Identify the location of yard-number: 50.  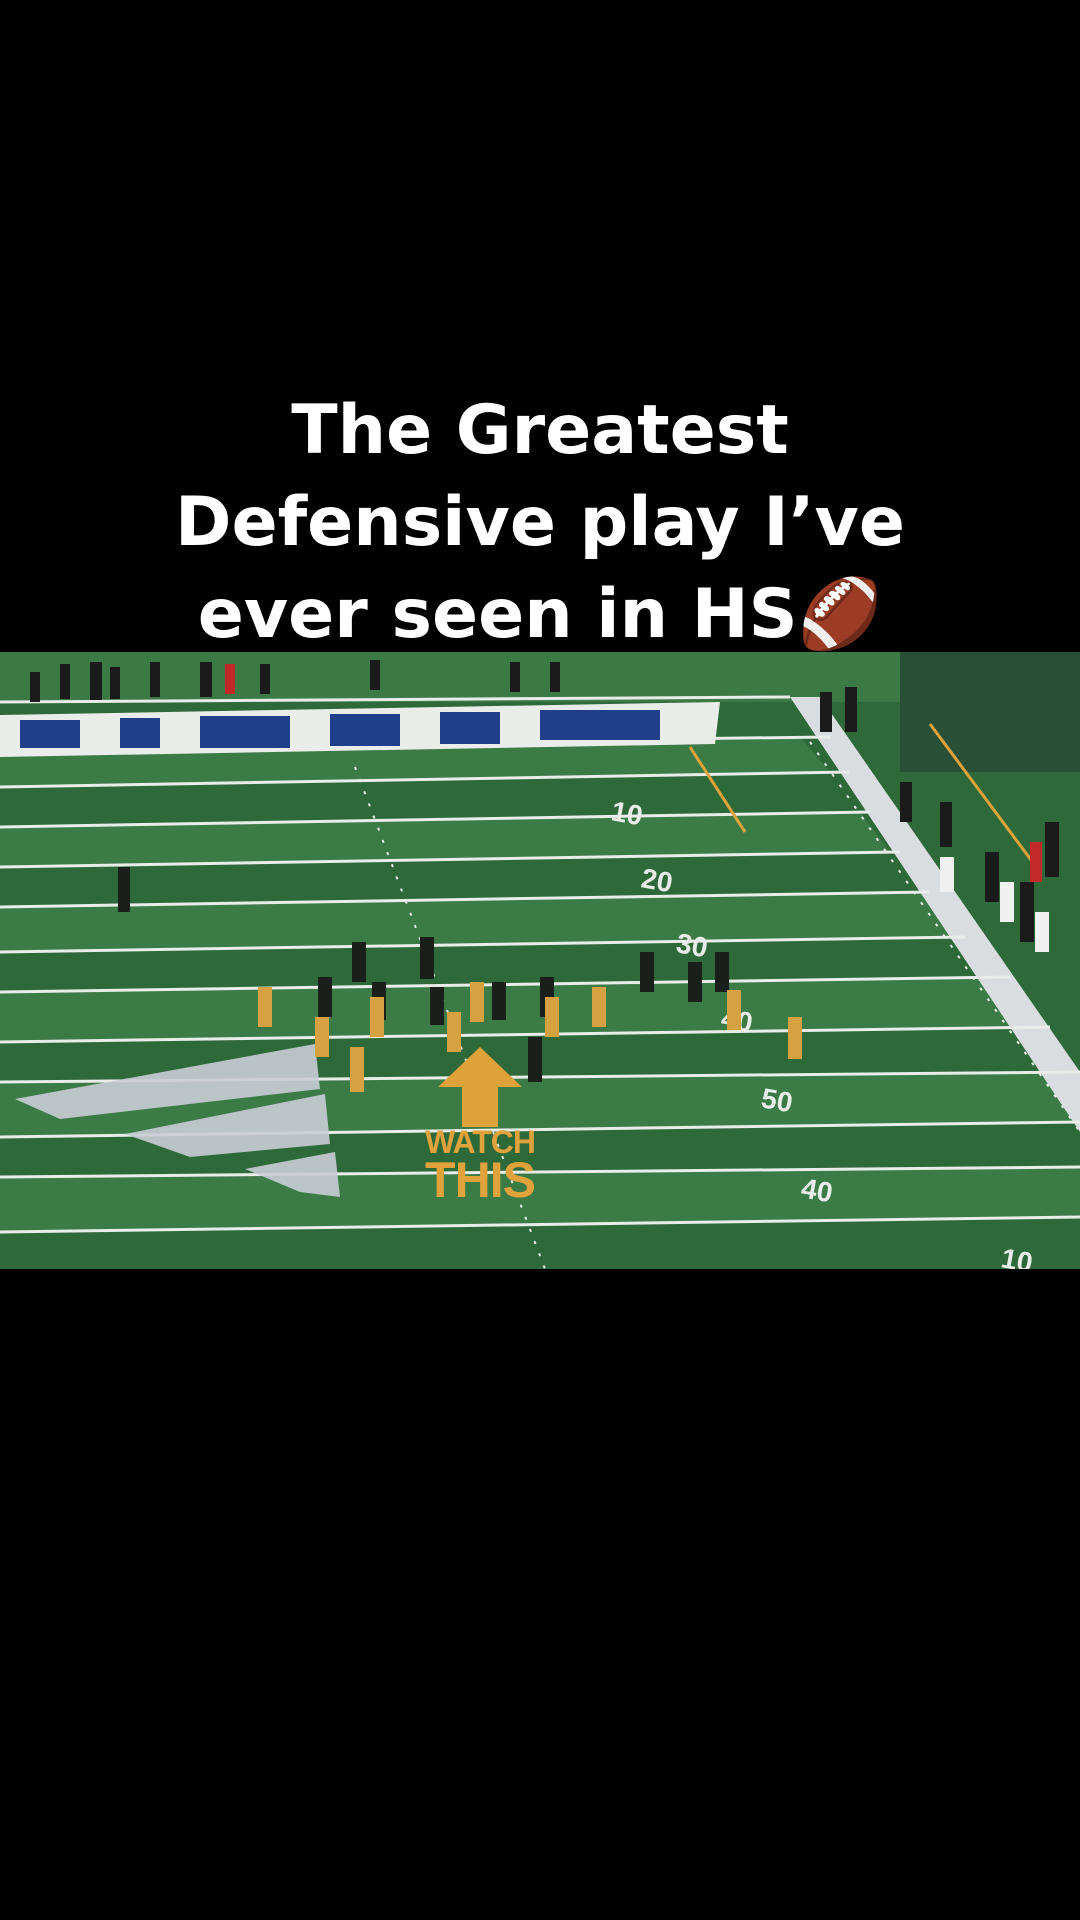
(777, 1100).